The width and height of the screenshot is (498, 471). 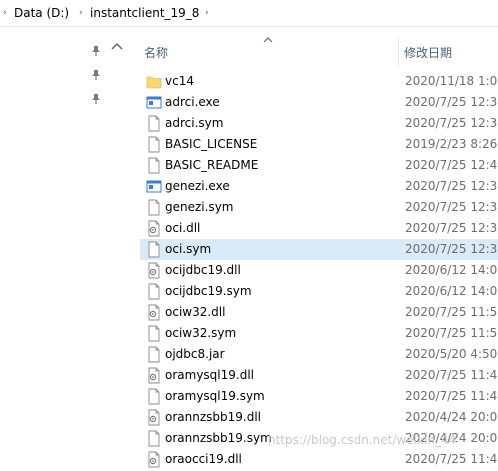 I want to click on file-row: genezi.sym 2020/7/25 12:39, so click(x=319, y=207).